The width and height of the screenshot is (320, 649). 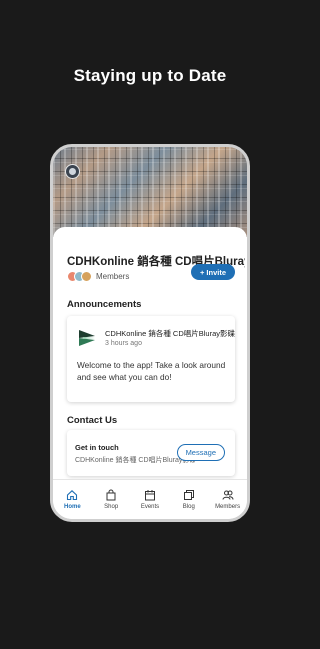 What do you see at coordinates (86, 276) in the screenshot?
I see `member-avatar` at bounding box center [86, 276].